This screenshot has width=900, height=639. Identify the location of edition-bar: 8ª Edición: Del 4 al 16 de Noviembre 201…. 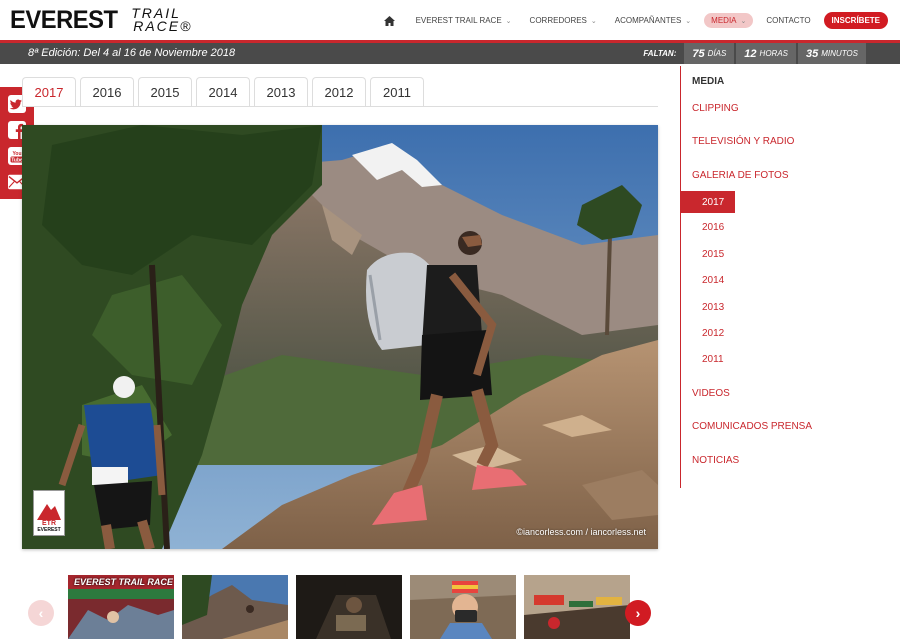
(450, 52).